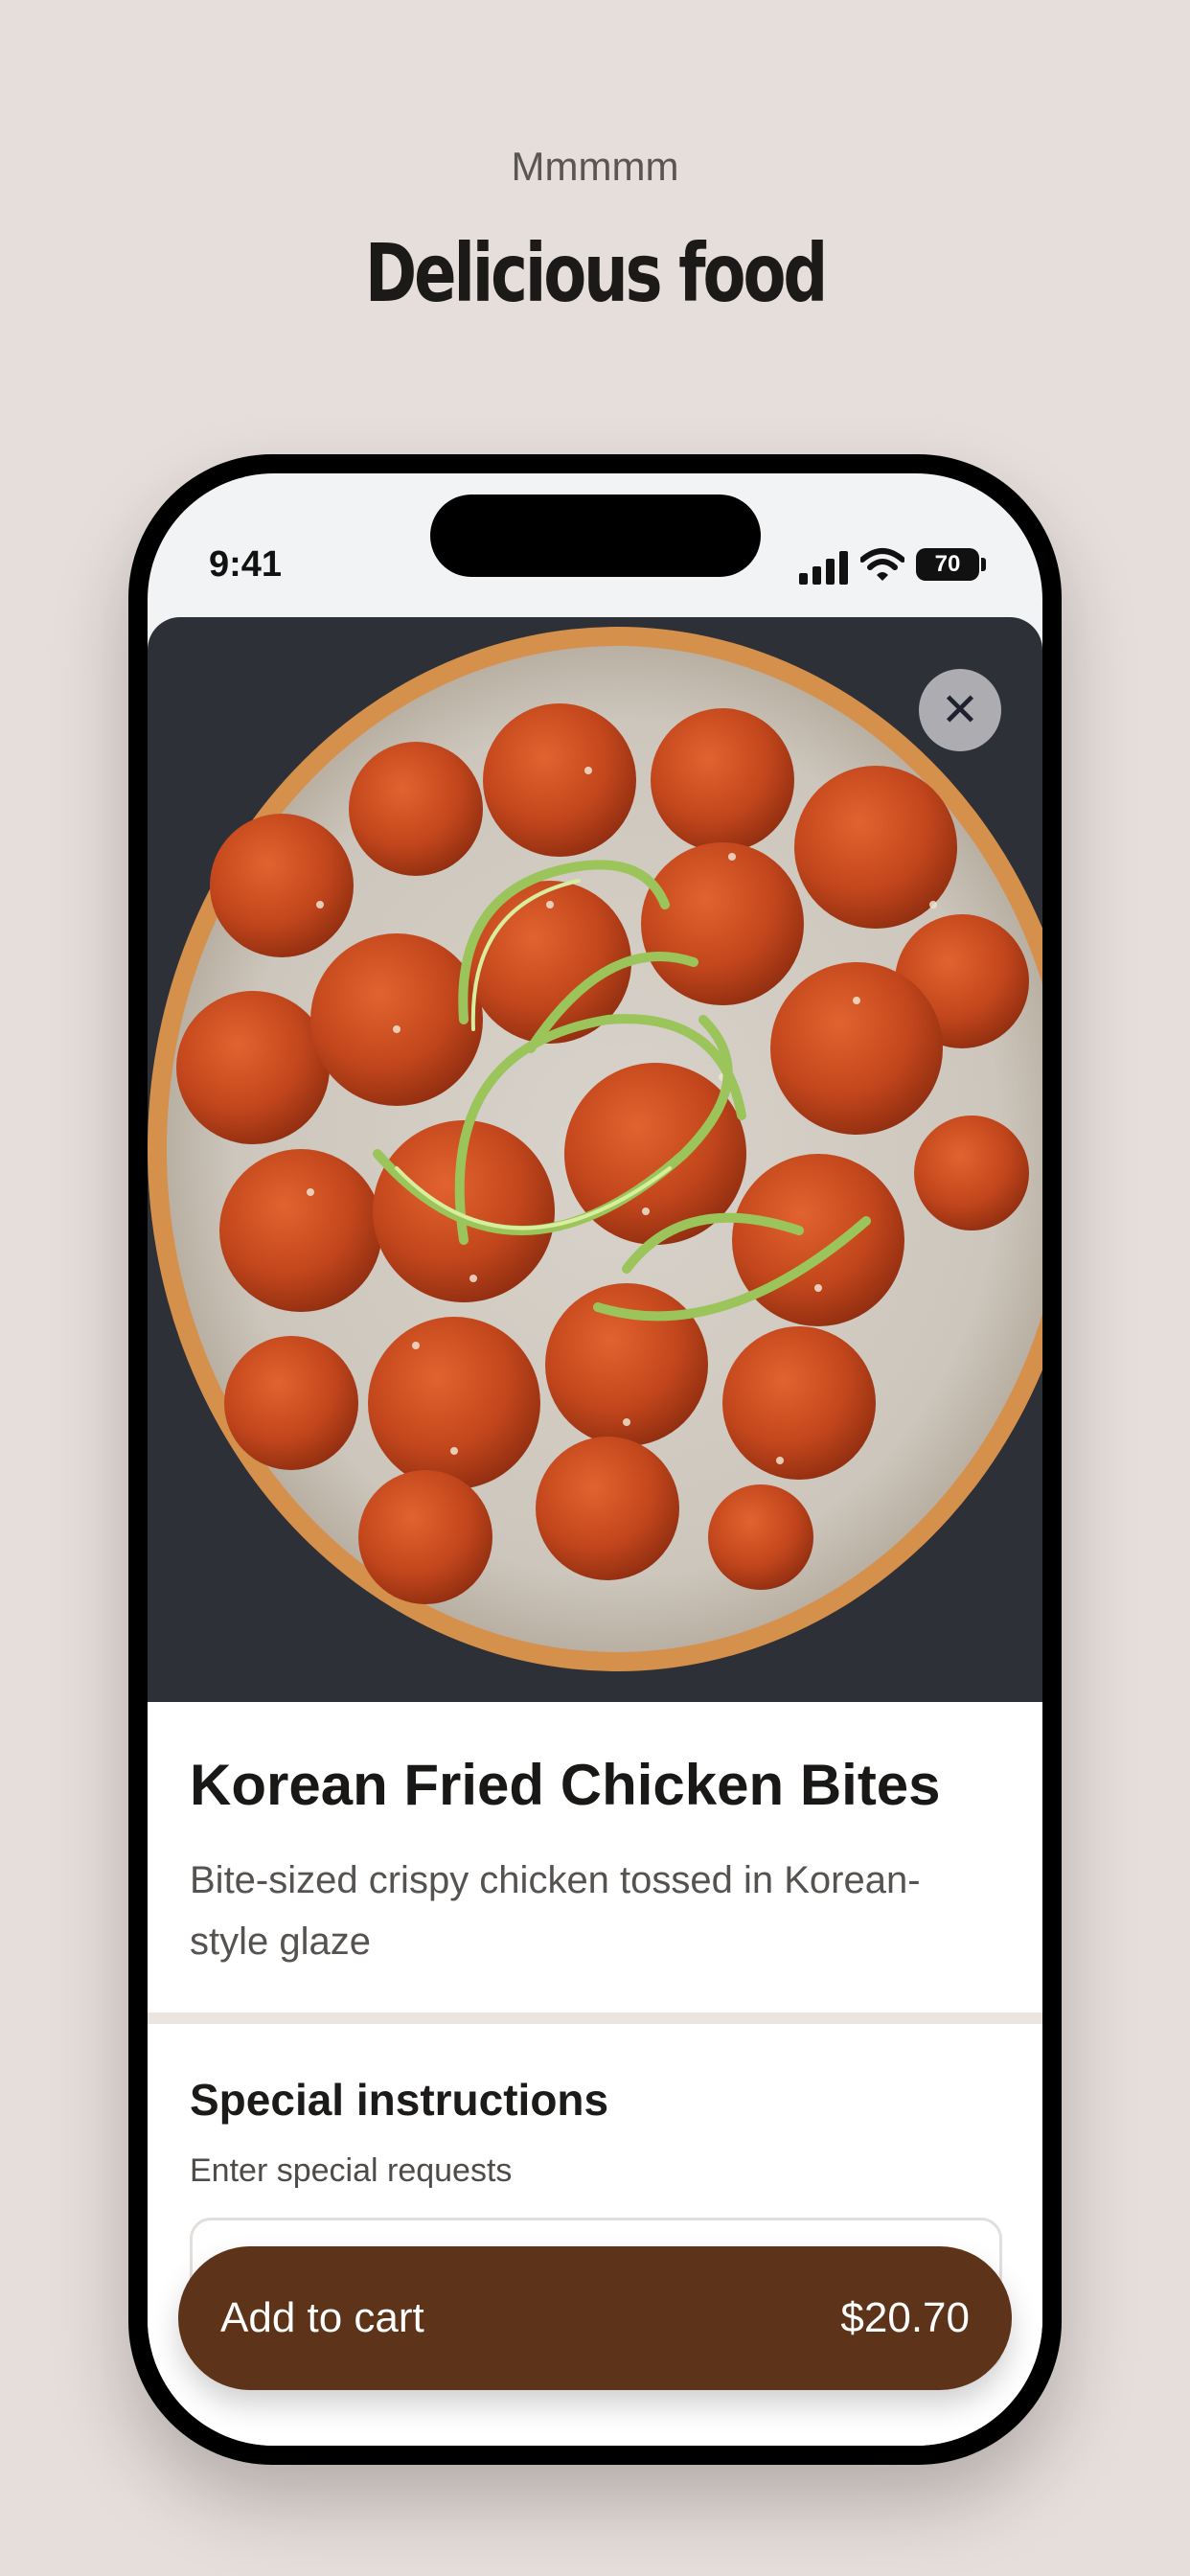 This screenshot has width=1190, height=2576. Describe the element at coordinates (399, 2100) in the screenshot. I see `special-instructions-title: Special instructions` at that location.